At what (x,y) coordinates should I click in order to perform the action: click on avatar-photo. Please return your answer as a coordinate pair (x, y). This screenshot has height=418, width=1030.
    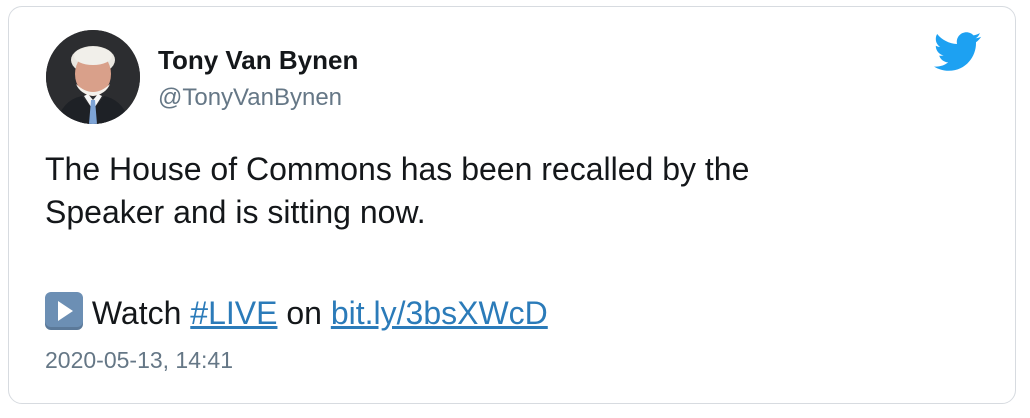
    Looking at the image, I should click on (93, 77).